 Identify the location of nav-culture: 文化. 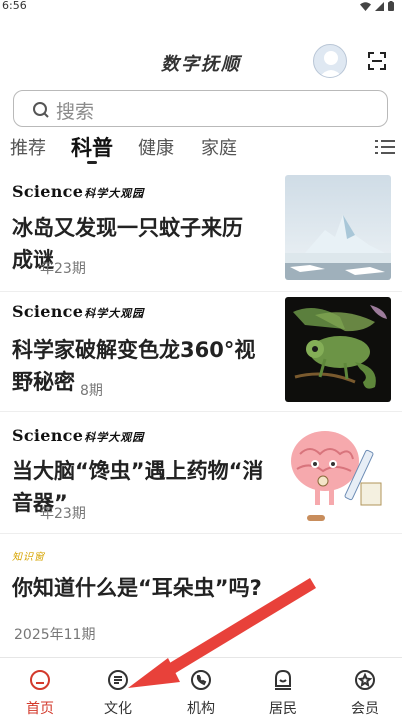
(118, 689).